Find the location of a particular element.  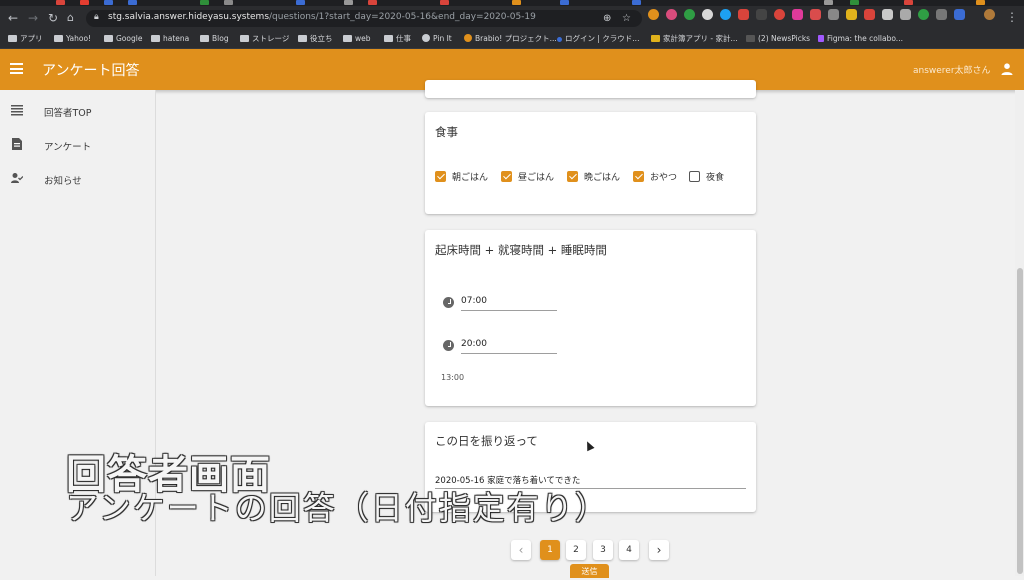

bookmark-star-icon: ☆ is located at coordinates (626, 18).